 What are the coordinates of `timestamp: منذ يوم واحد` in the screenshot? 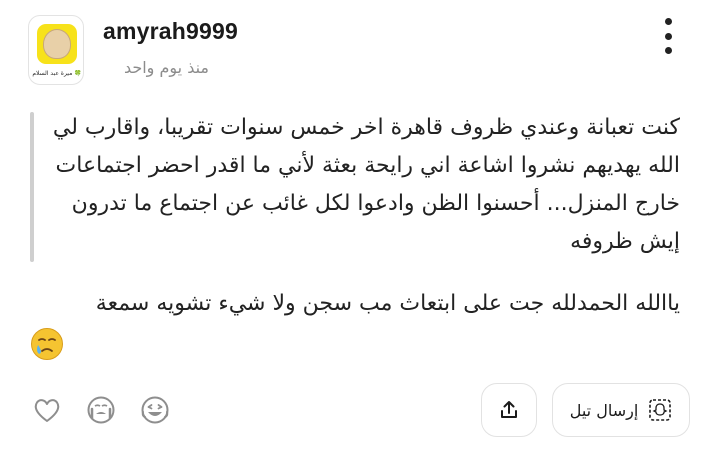 It's located at (166, 67).